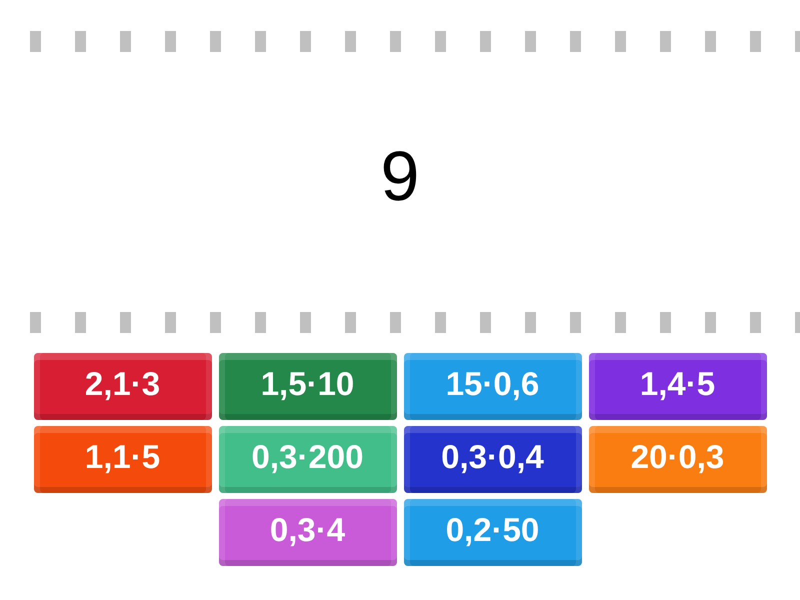 The height and width of the screenshot is (600, 800). What do you see at coordinates (123, 386) in the screenshot?
I see `answer-tile: 2,1·3` at bounding box center [123, 386].